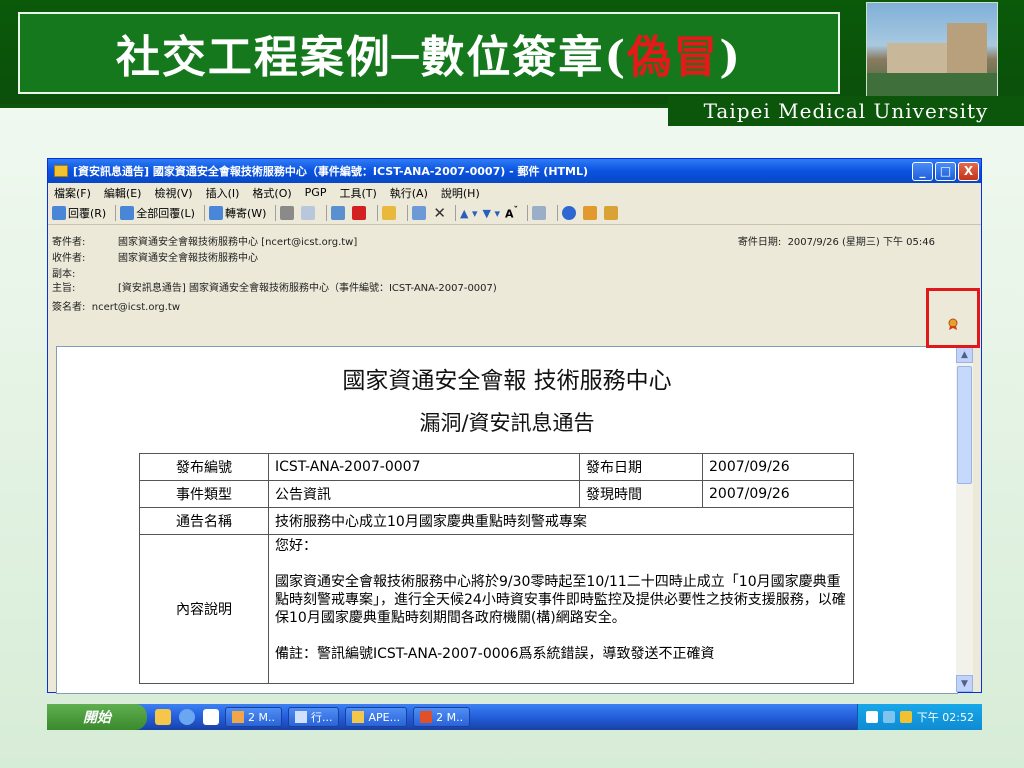 The width and height of the screenshot is (1024, 768). What do you see at coordinates (59, 213) in the screenshot?
I see `reply-icon` at bounding box center [59, 213].